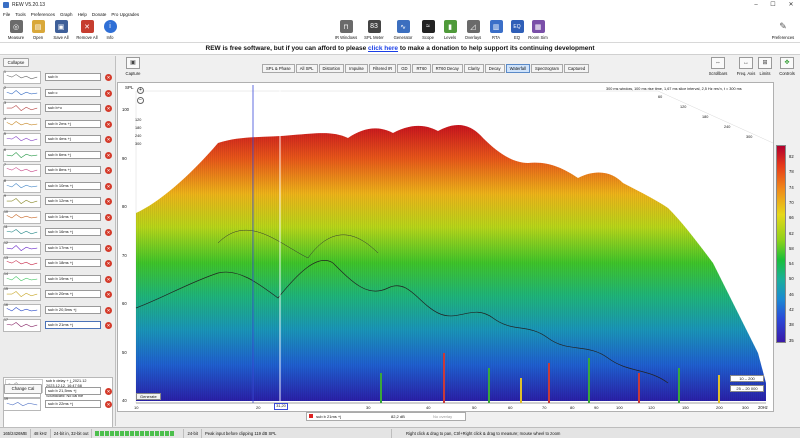 Image resolution: width=800 pixels, height=438 pixels. Describe the element at coordinates (73, 263) in the screenshot. I see `measurement-name-field: sub b 18ms +j` at that location.